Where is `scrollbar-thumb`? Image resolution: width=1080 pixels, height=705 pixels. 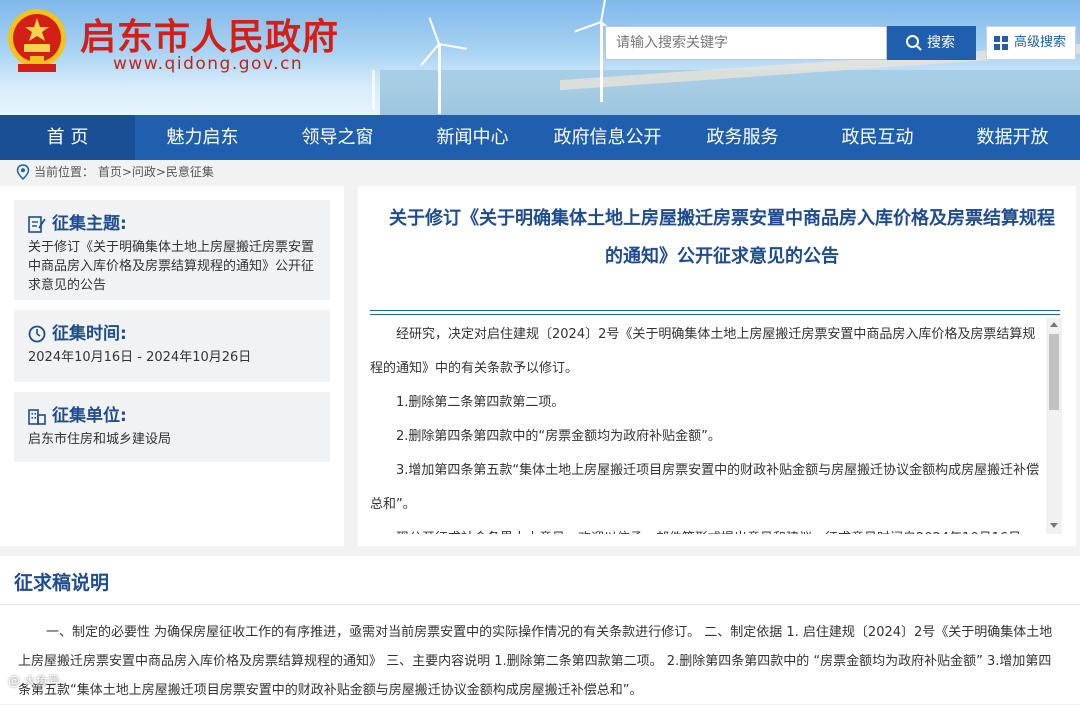
scrollbar-thumb is located at coordinates (1054, 372).